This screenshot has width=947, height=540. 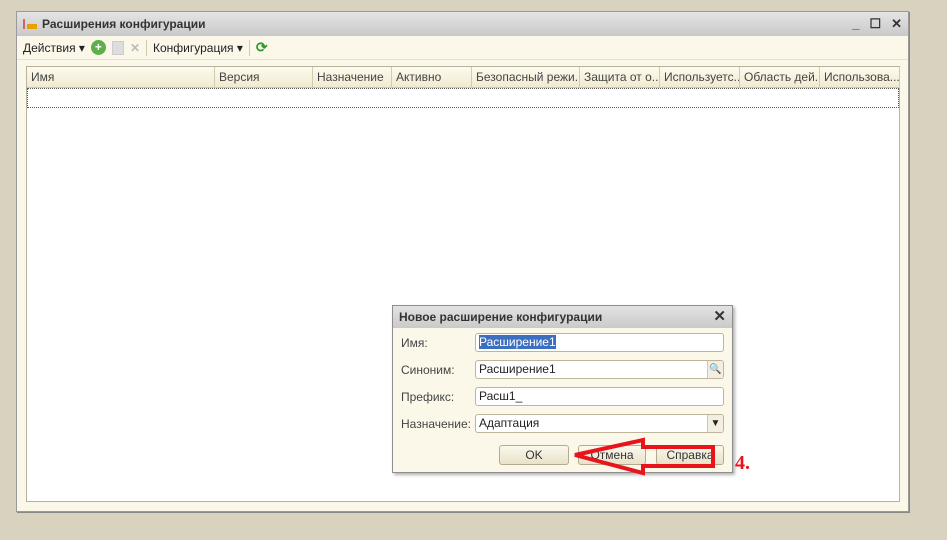 What do you see at coordinates (742, 463) in the screenshot?
I see `step-number-label: 4.` at bounding box center [742, 463].